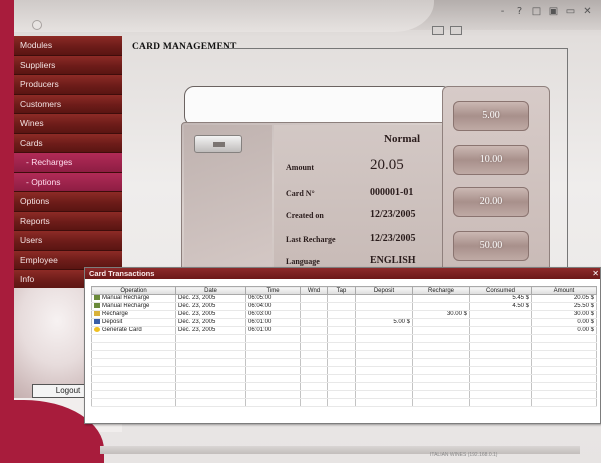 The height and width of the screenshot is (463, 601). Describe the element at coordinates (491, 246) in the screenshot. I see `amount-button-50: 50.00` at that location.